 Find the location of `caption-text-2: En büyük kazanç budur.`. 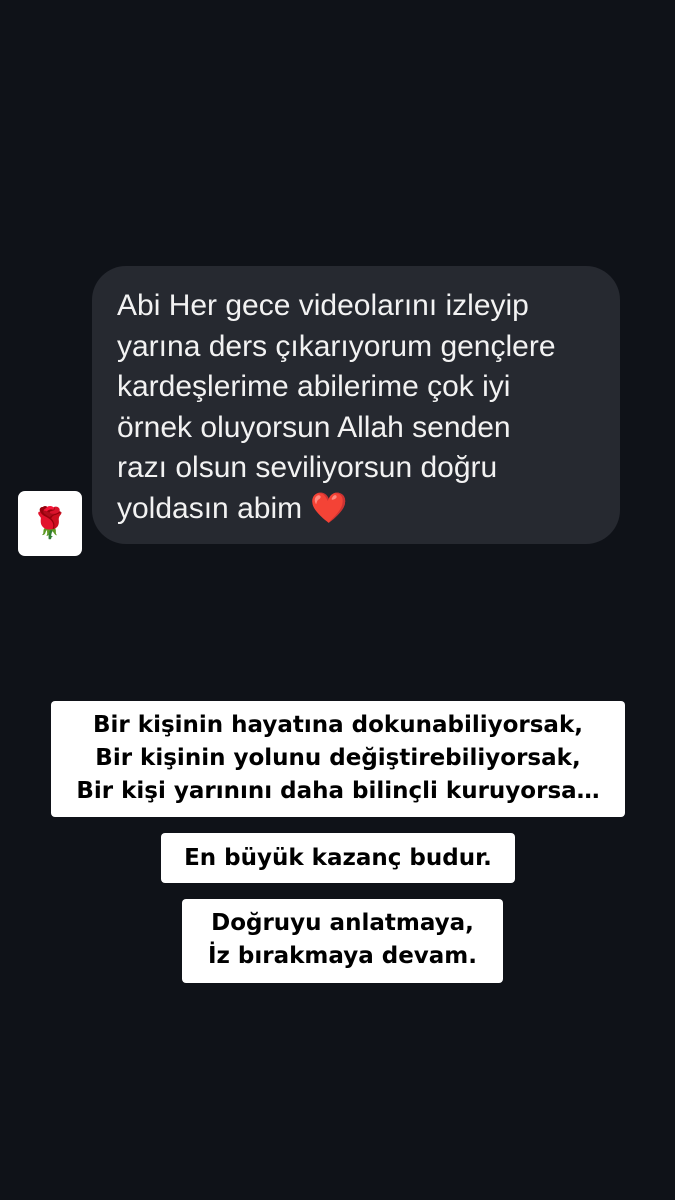

caption-text-2: En büyük kazanç budur. is located at coordinates (338, 858).